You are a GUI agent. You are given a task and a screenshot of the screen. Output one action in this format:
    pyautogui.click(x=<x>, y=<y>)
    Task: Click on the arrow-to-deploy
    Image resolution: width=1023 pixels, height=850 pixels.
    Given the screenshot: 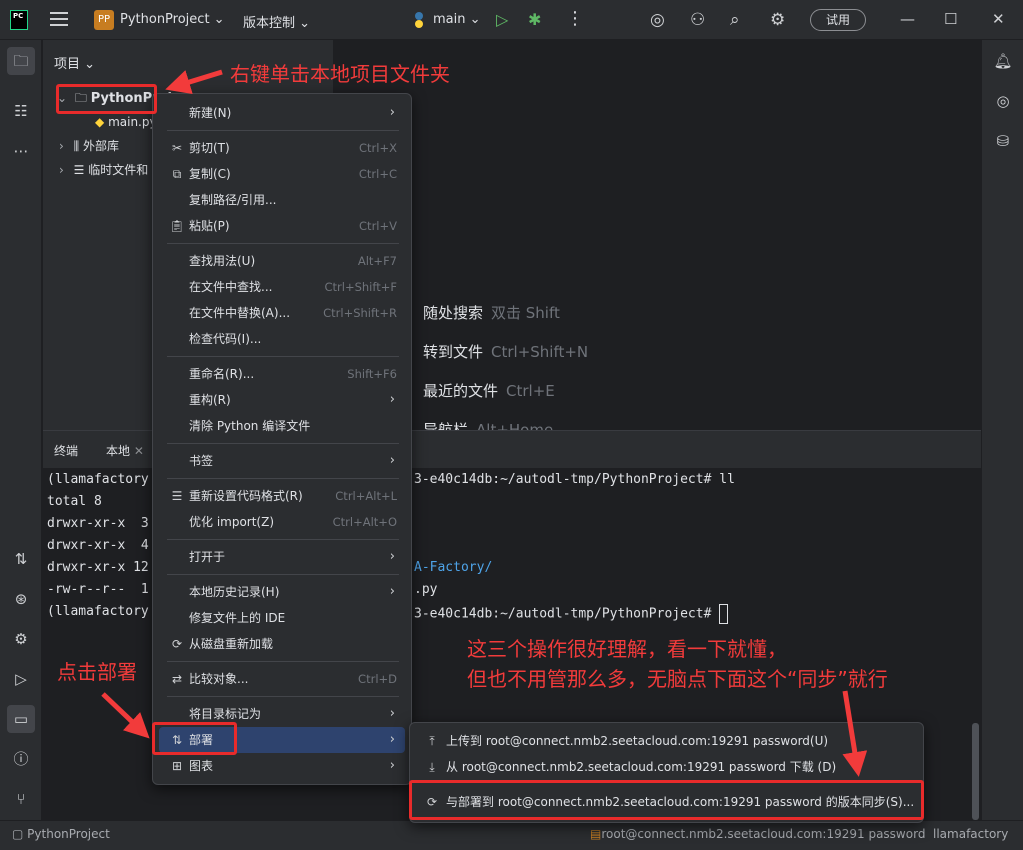 What is the action you would take?
    pyautogui.click(x=125, y=715)
    